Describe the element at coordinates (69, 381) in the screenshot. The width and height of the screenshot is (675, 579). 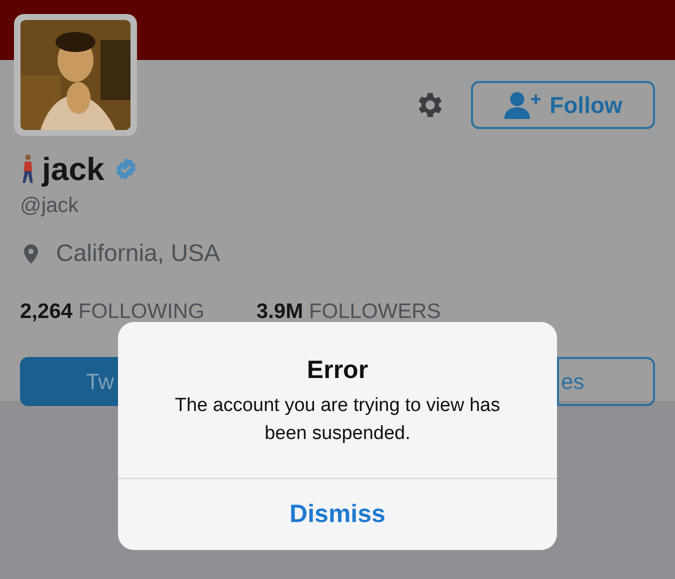
I see `profile-tab: Tw` at that location.